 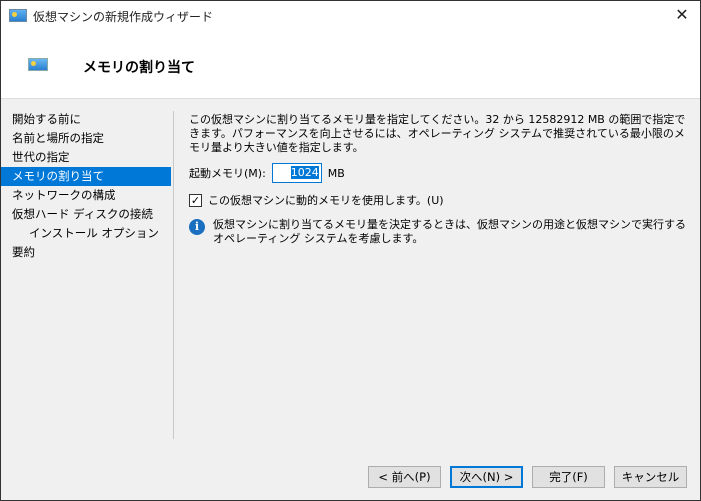 I want to click on step-network: ネットワークの構成, so click(x=86, y=195).